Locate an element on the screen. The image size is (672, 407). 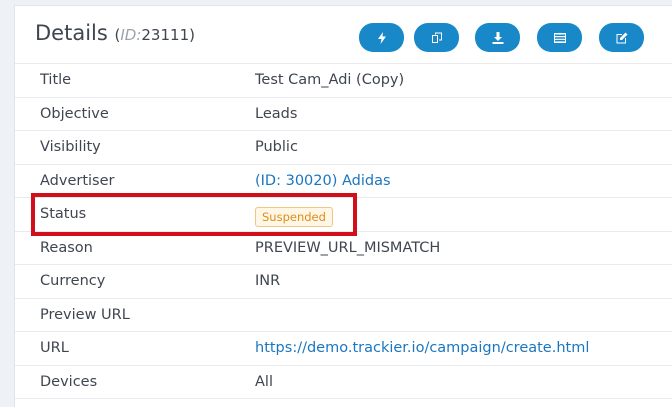
row-label: Status is located at coordinates (63, 214).